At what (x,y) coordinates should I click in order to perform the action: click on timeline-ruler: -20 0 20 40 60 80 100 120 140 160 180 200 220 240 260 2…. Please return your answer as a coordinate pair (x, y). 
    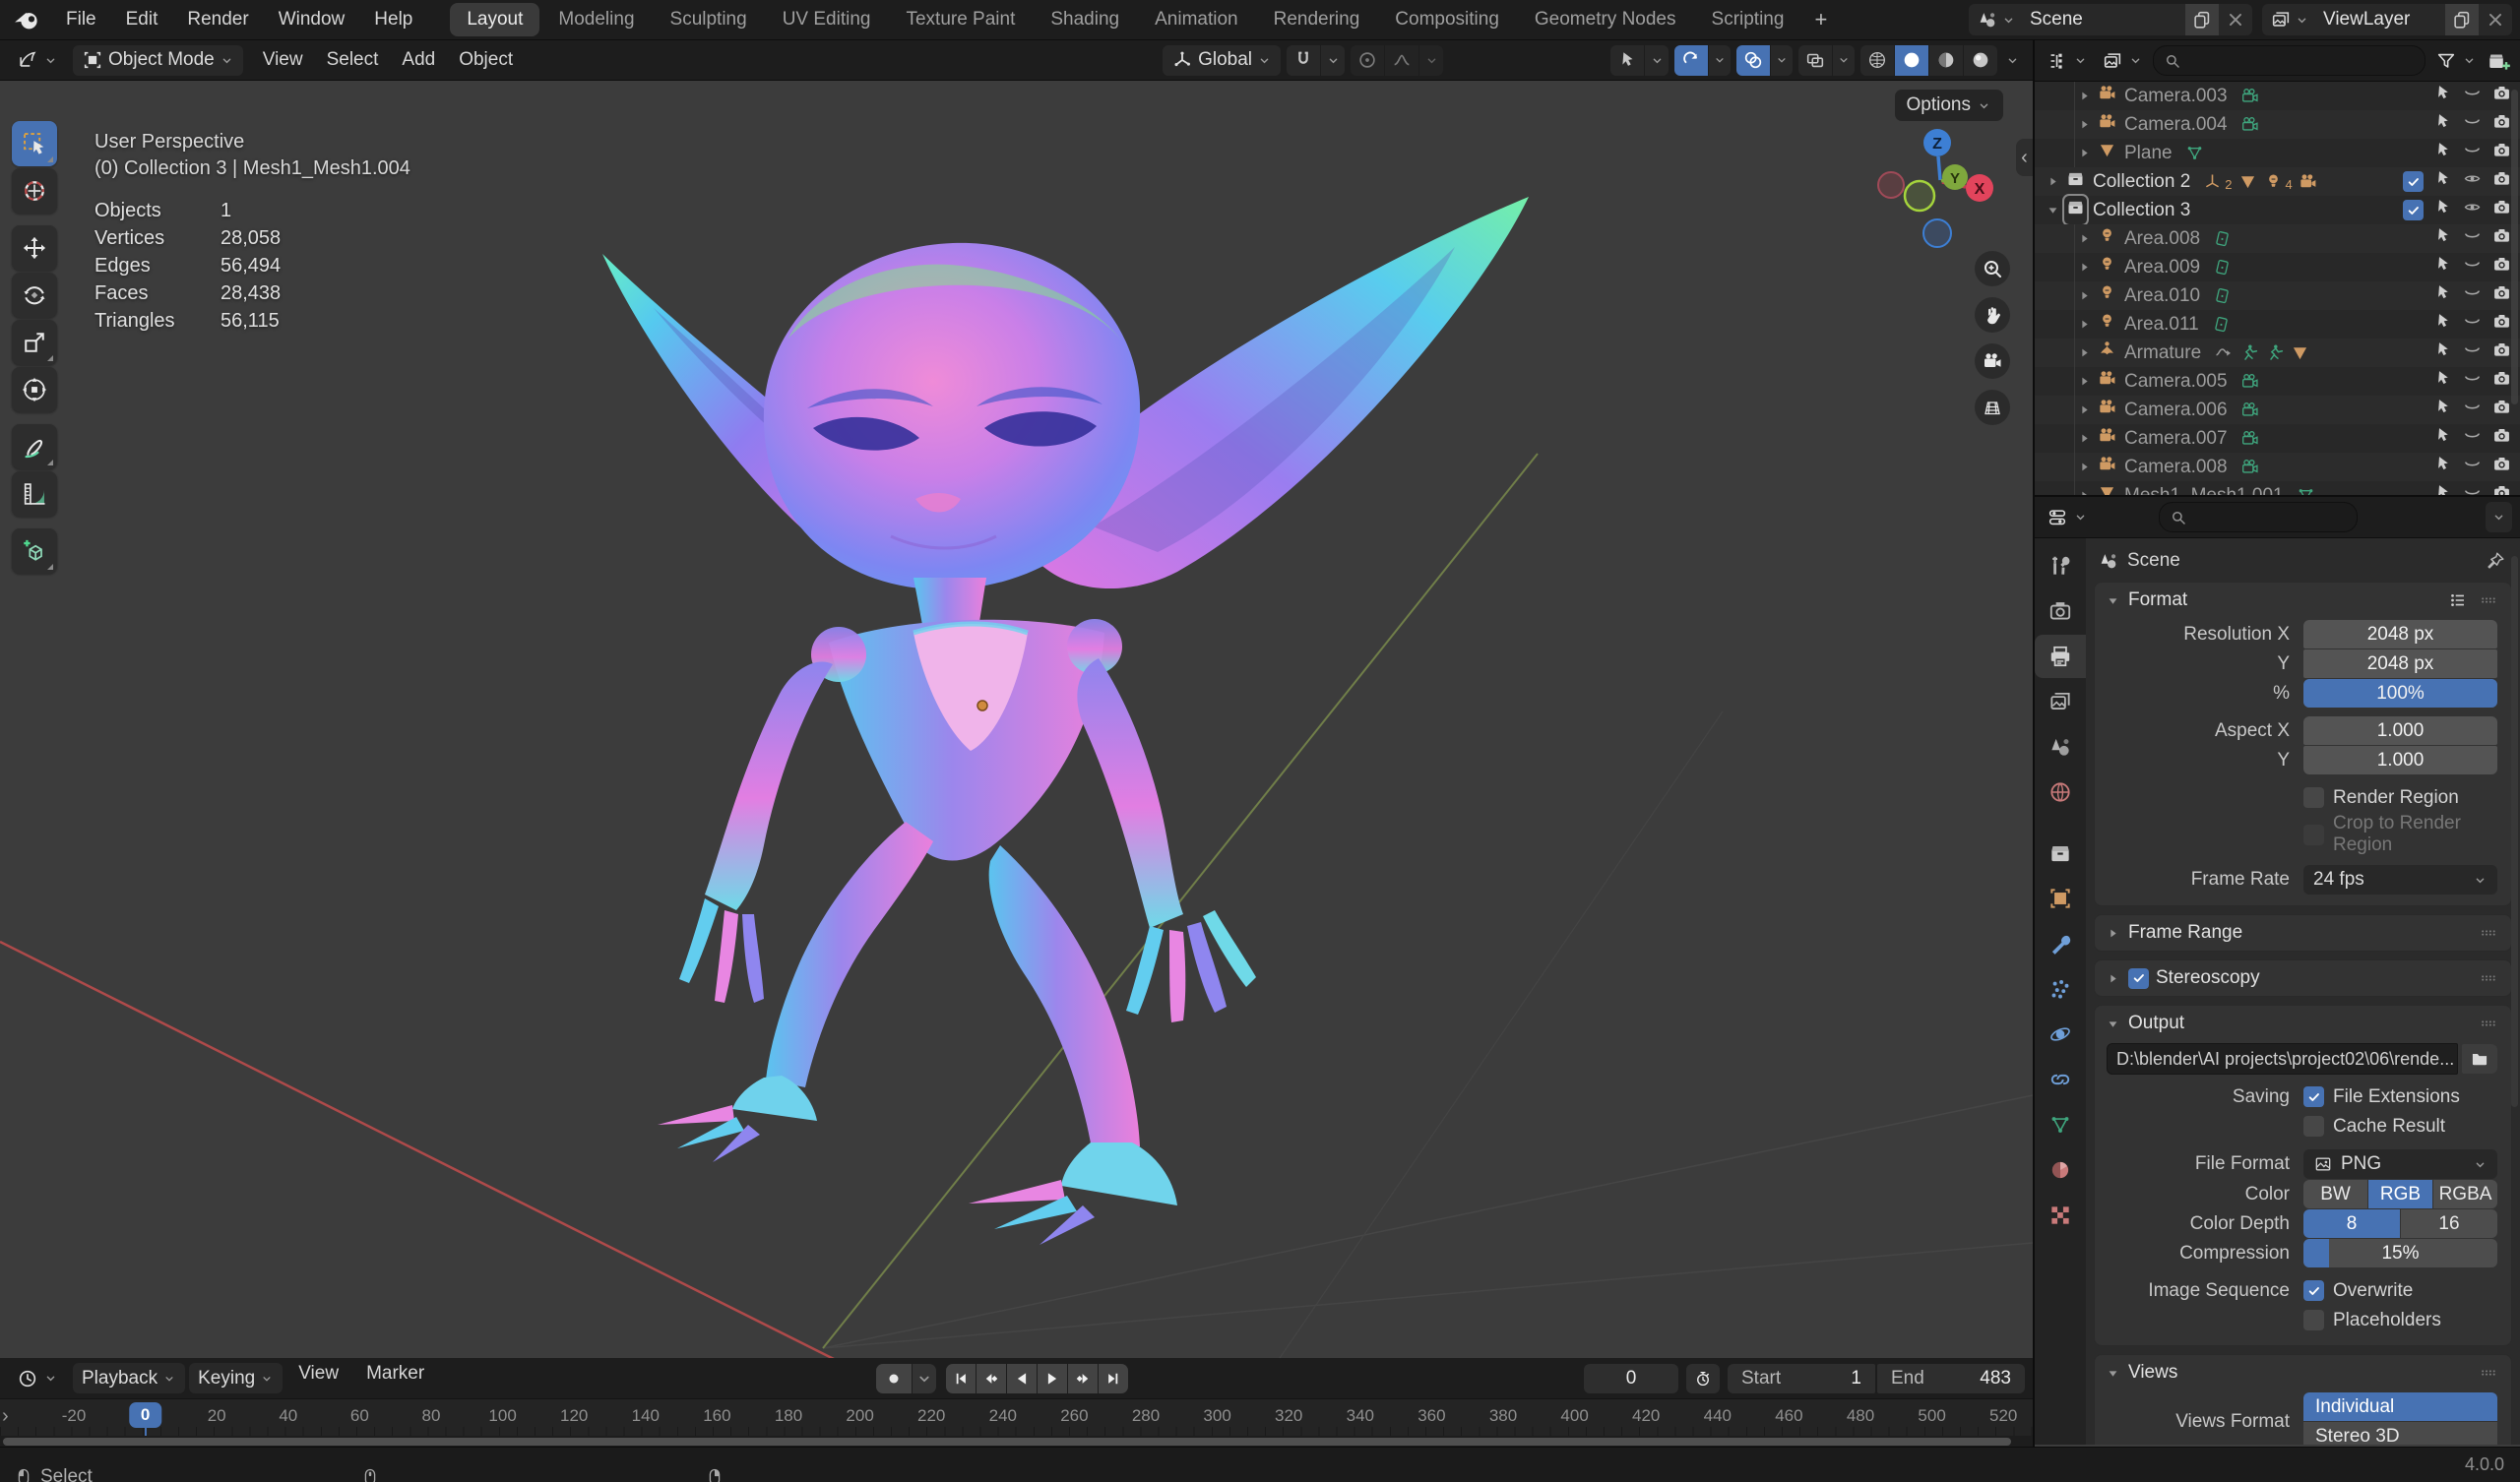
    Looking at the image, I should click on (1016, 1417).